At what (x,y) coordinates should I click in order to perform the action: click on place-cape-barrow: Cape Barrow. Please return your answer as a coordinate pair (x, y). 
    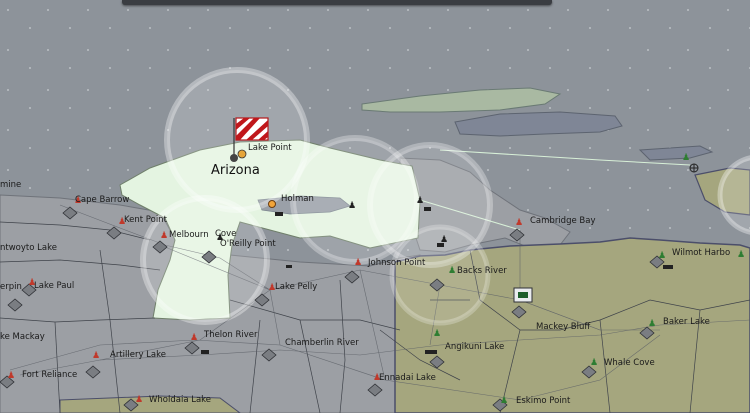
    Looking at the image, I should click on (102, 200).